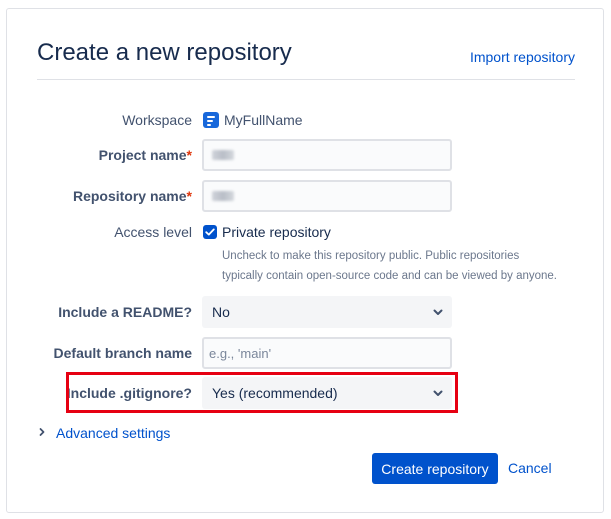  Describe the element at coordinates (42, 432) in the screenshot. I see `chevron-right-icon` at that location.